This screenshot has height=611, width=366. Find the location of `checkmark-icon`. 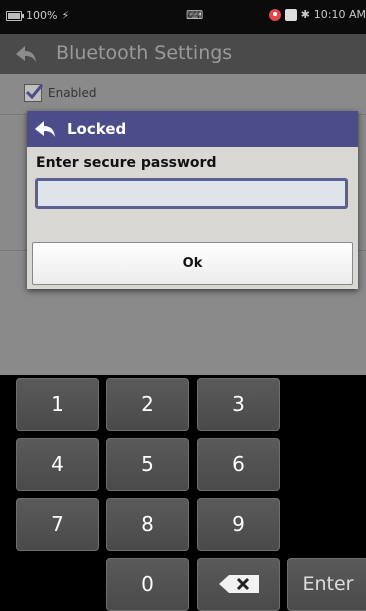

checkmark-icon is located at coordinates (34, 92).